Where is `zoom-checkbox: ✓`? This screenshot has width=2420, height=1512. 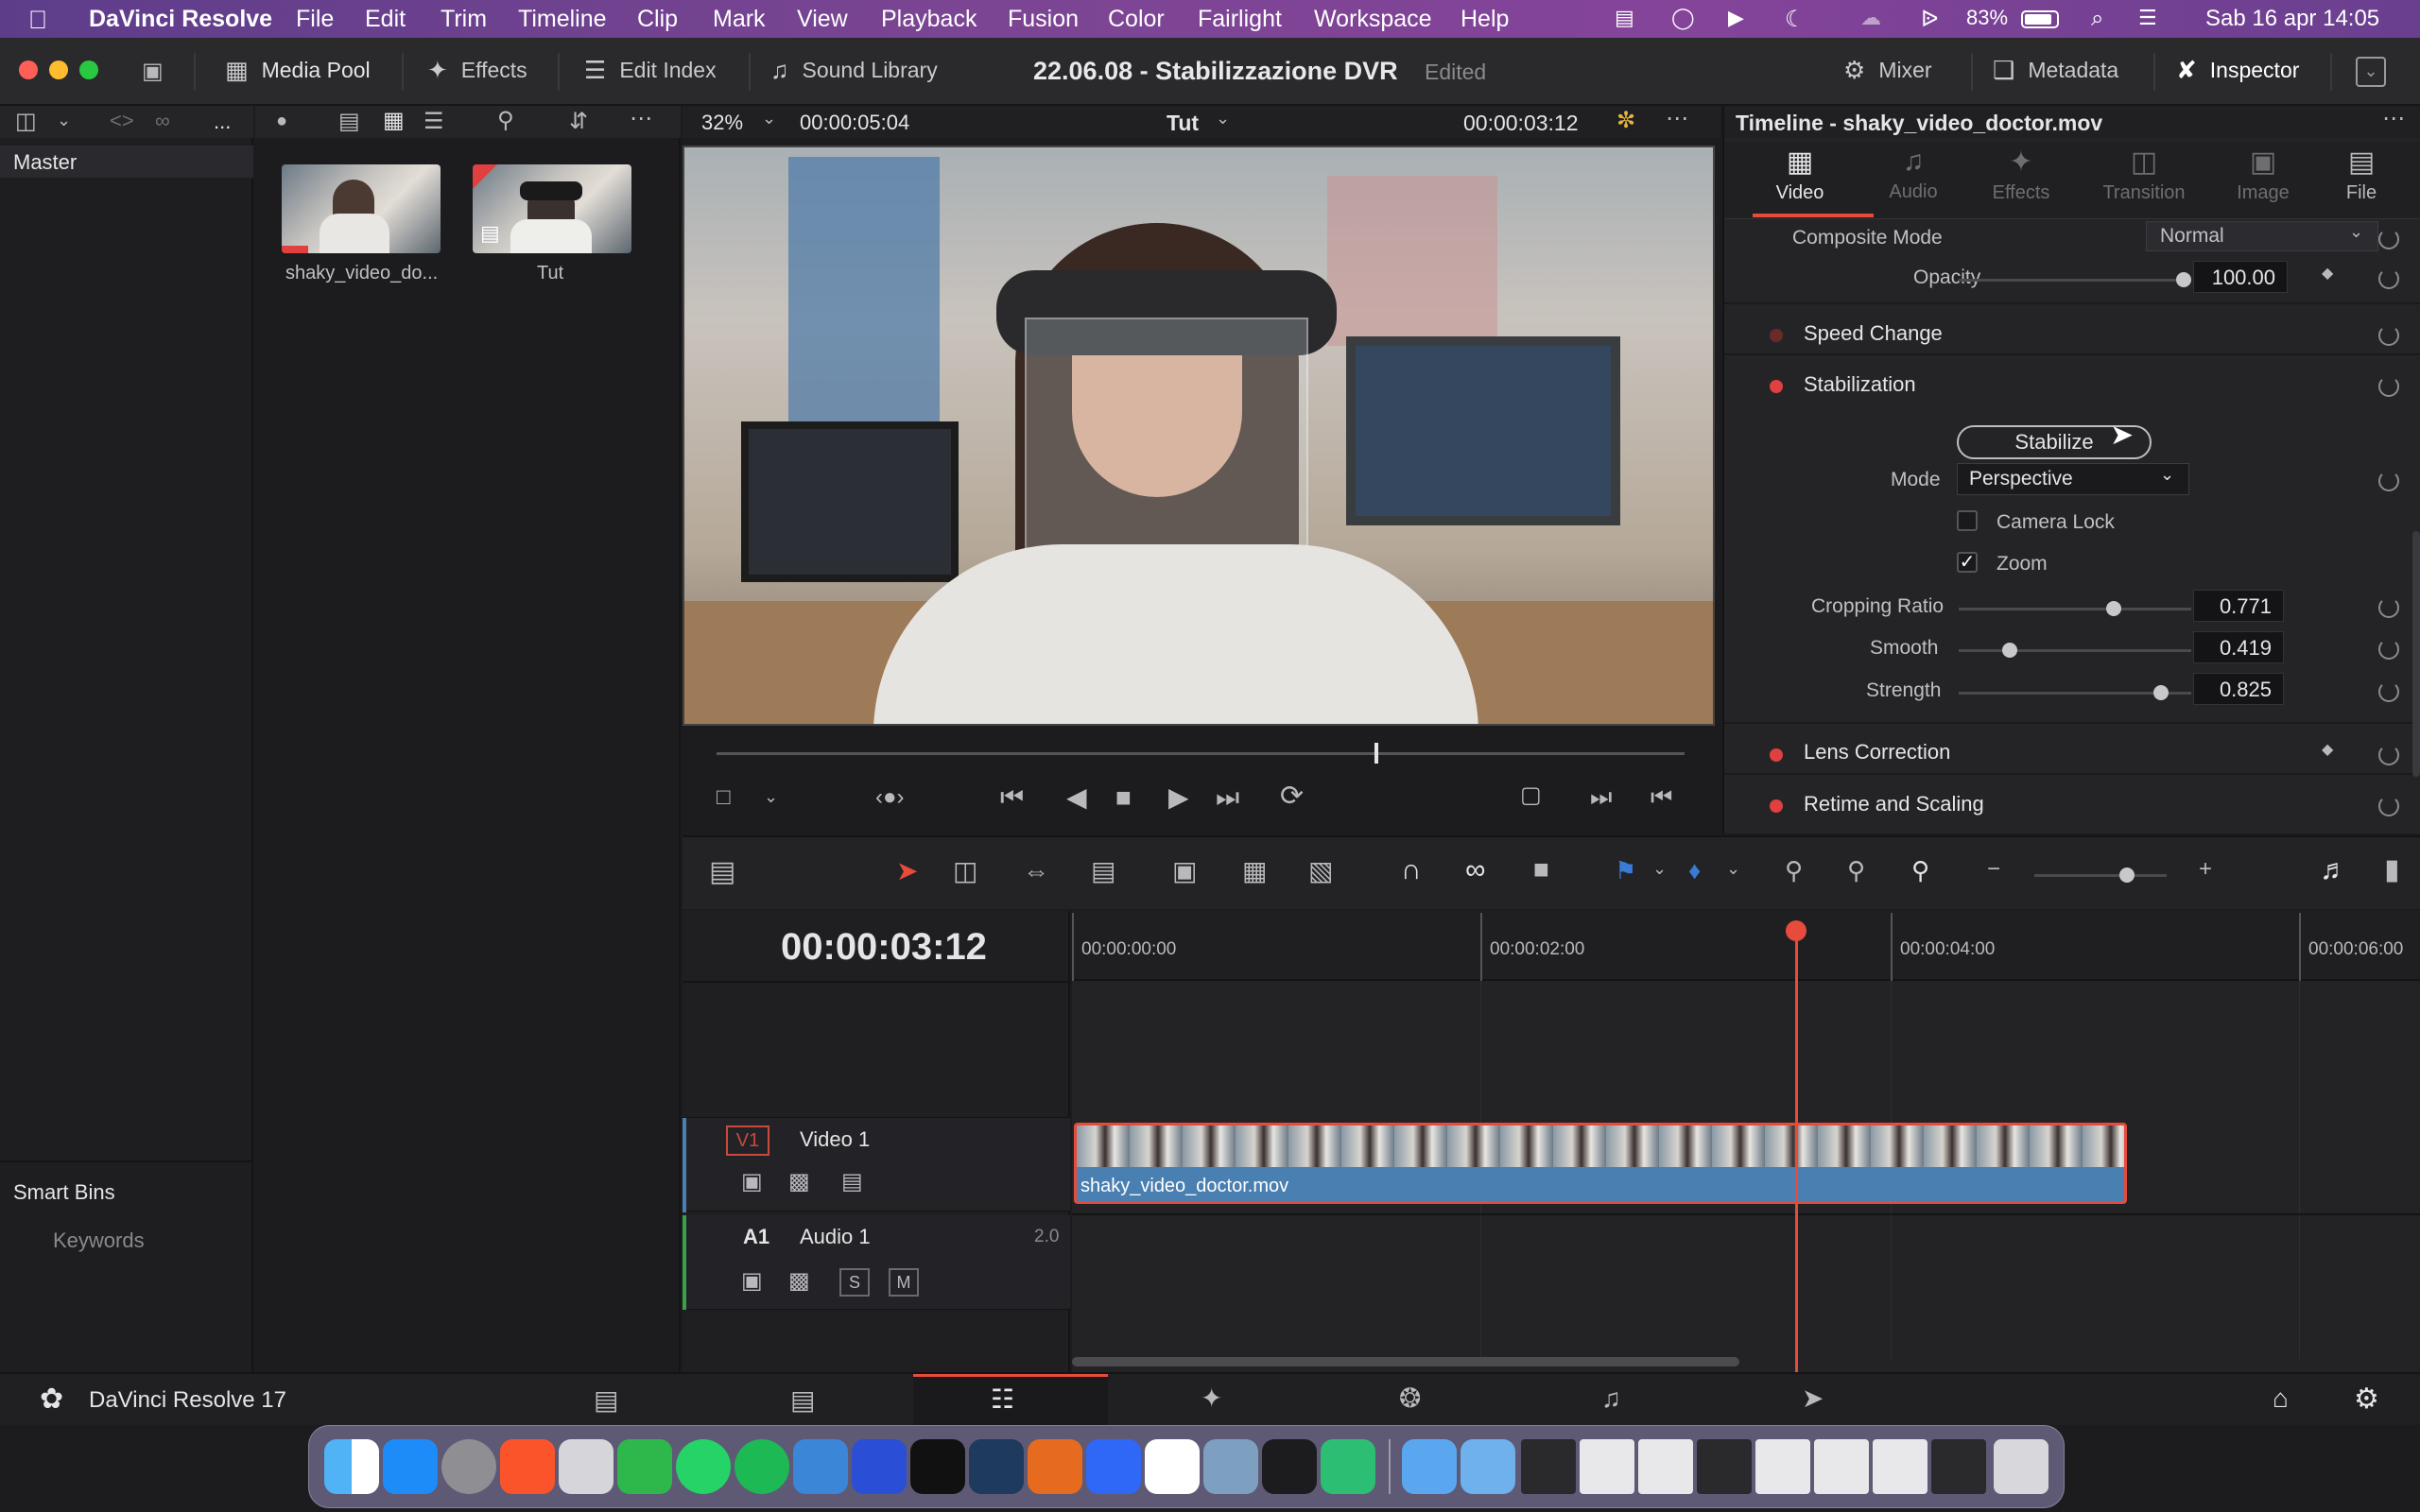 zoom-checkbox: ✓ is located at coordinates (1968, 562).